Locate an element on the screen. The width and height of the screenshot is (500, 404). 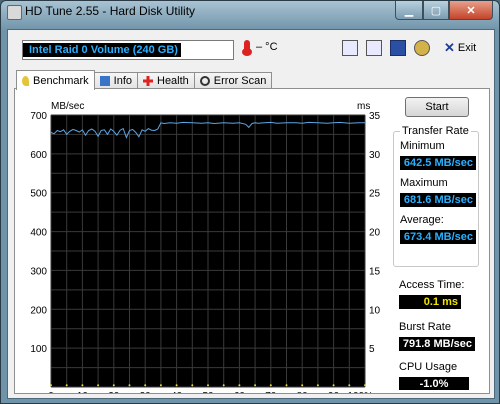
options-icon is located at coordinates (422, 48).